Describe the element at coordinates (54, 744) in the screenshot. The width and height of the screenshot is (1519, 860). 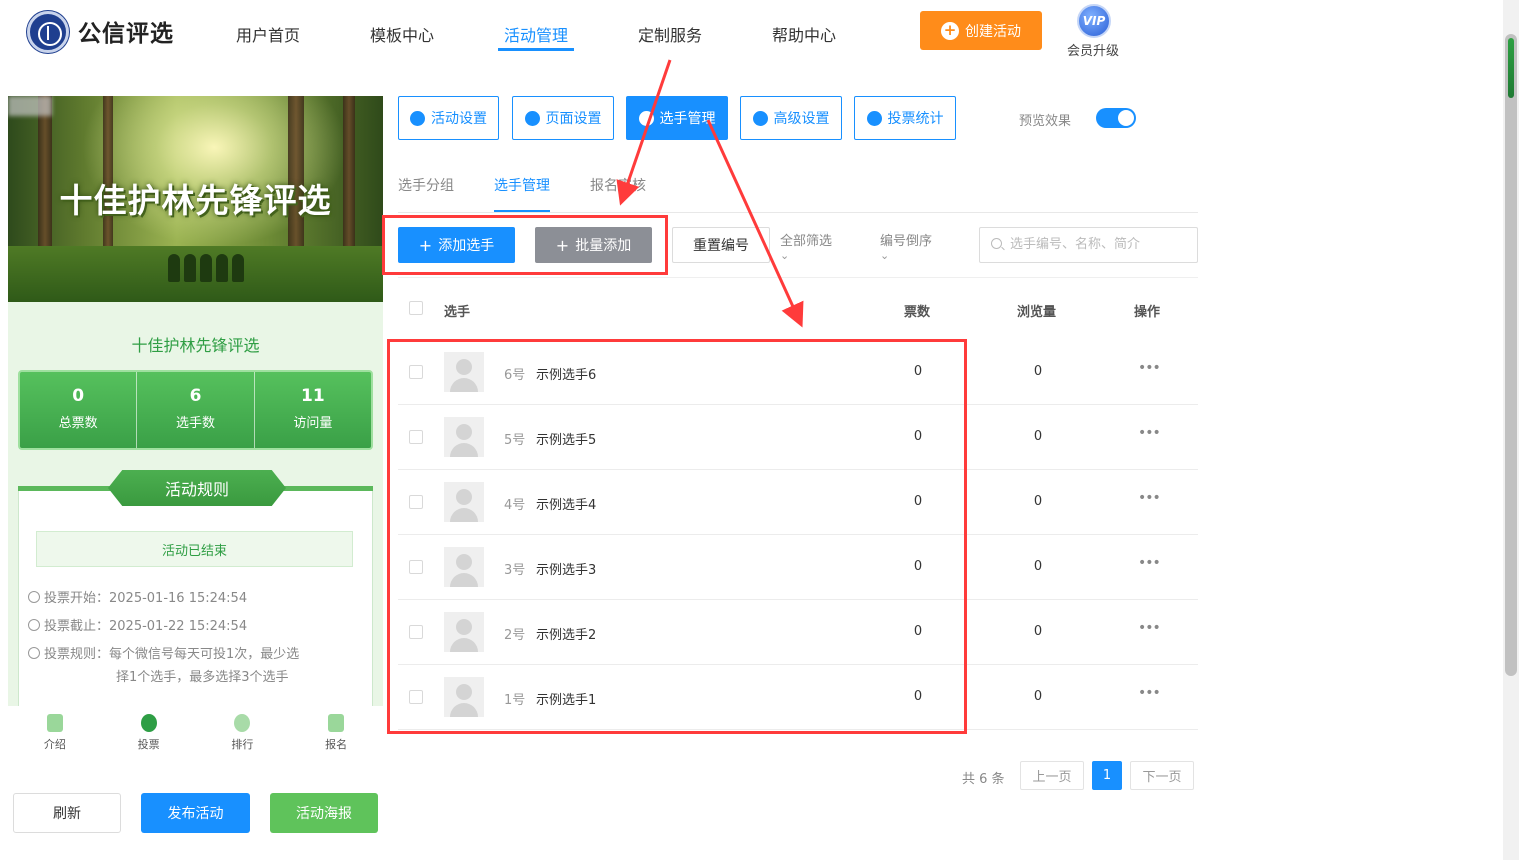
I see `tab-intro-label: 介绍` at that location.